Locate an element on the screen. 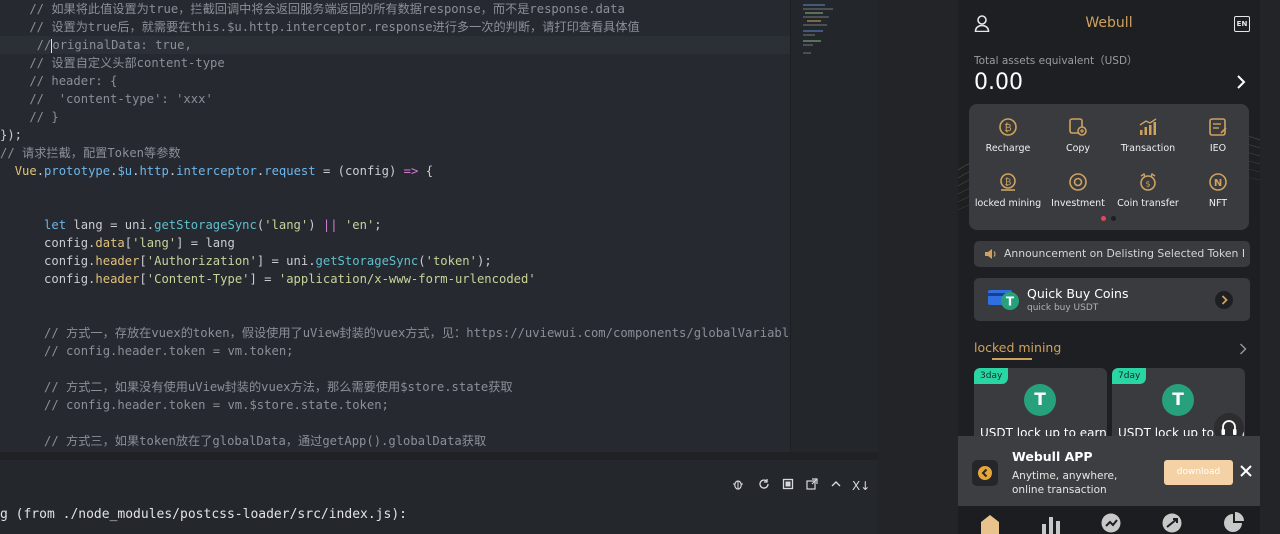 The image size is (1280, 534). stop-icon is located at coordinates (788, 486).